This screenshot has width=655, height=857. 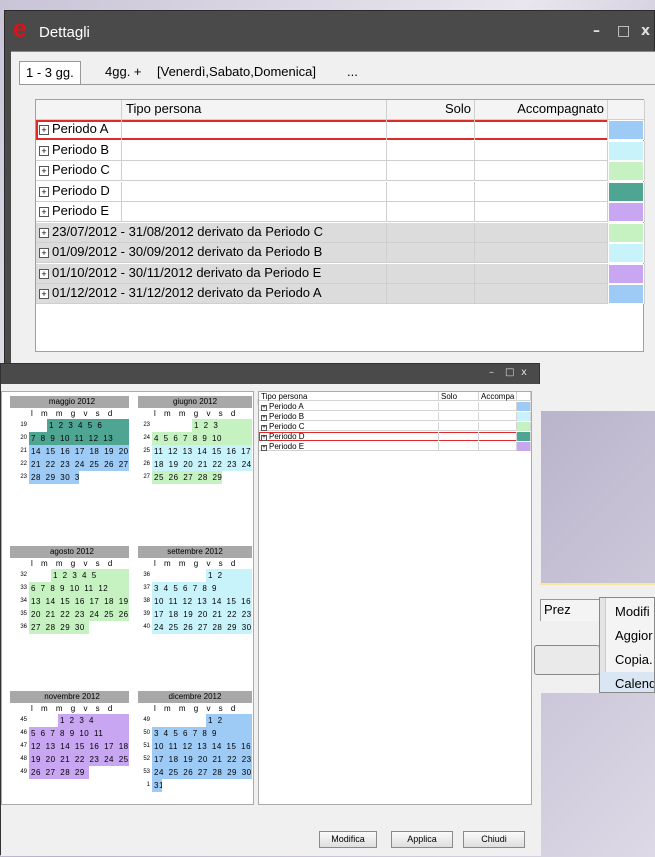 I want to click on week-days: 28 29 30 31, so click(x=54, y=477).